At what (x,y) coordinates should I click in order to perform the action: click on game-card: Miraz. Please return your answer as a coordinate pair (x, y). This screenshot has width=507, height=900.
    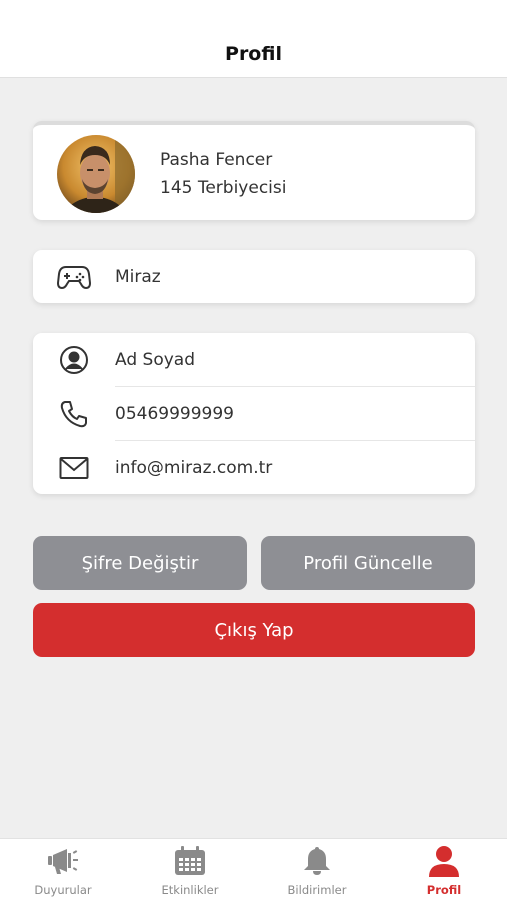
    Looking at the image, I should click on (254, 276).